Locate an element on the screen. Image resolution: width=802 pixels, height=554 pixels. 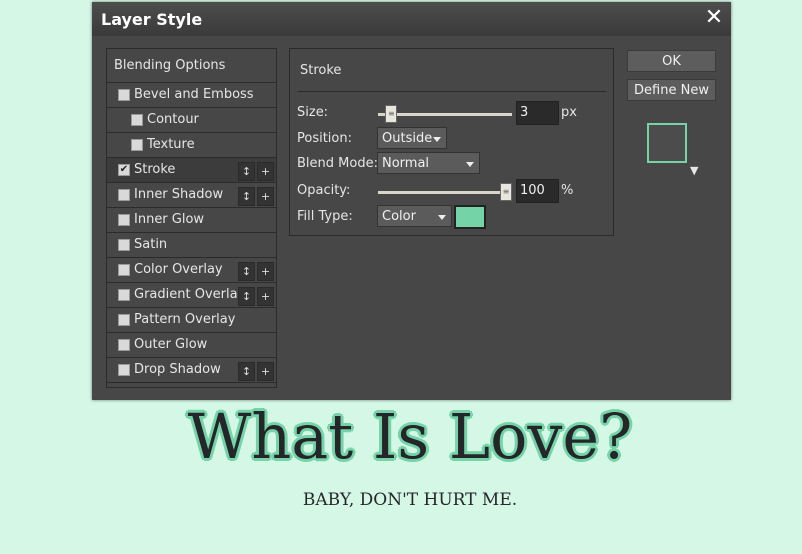
size-label: Size: is located at coordinates (313, 112).